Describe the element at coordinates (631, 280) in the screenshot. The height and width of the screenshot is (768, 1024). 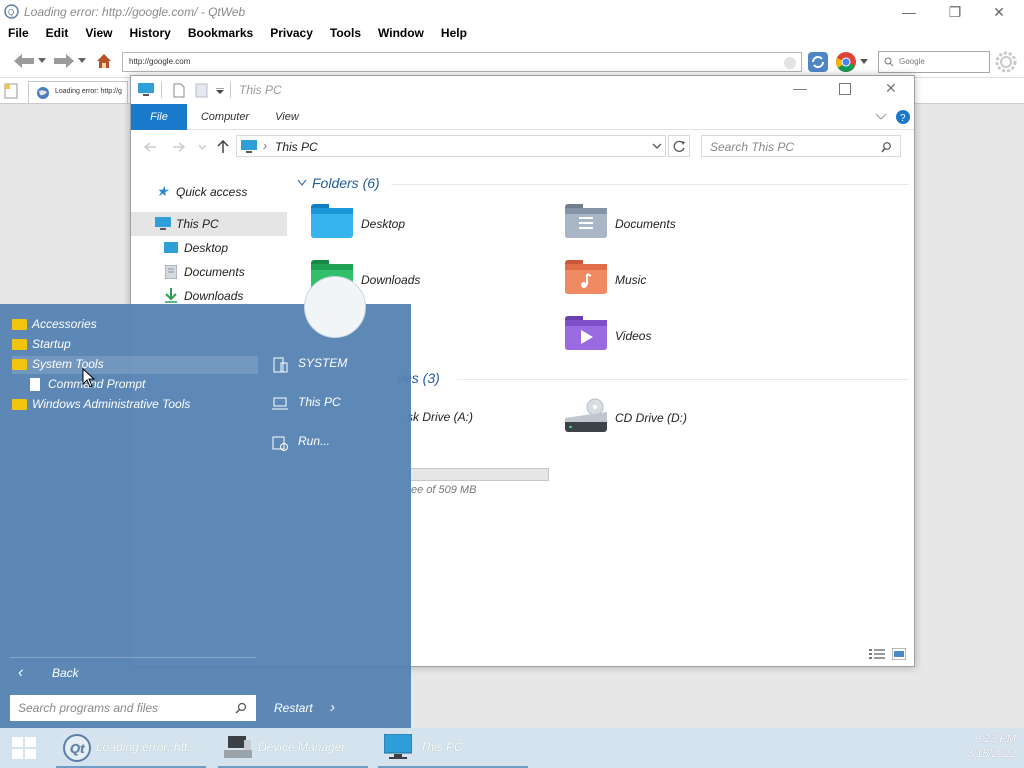
I see `folder-label: Music` at that location.